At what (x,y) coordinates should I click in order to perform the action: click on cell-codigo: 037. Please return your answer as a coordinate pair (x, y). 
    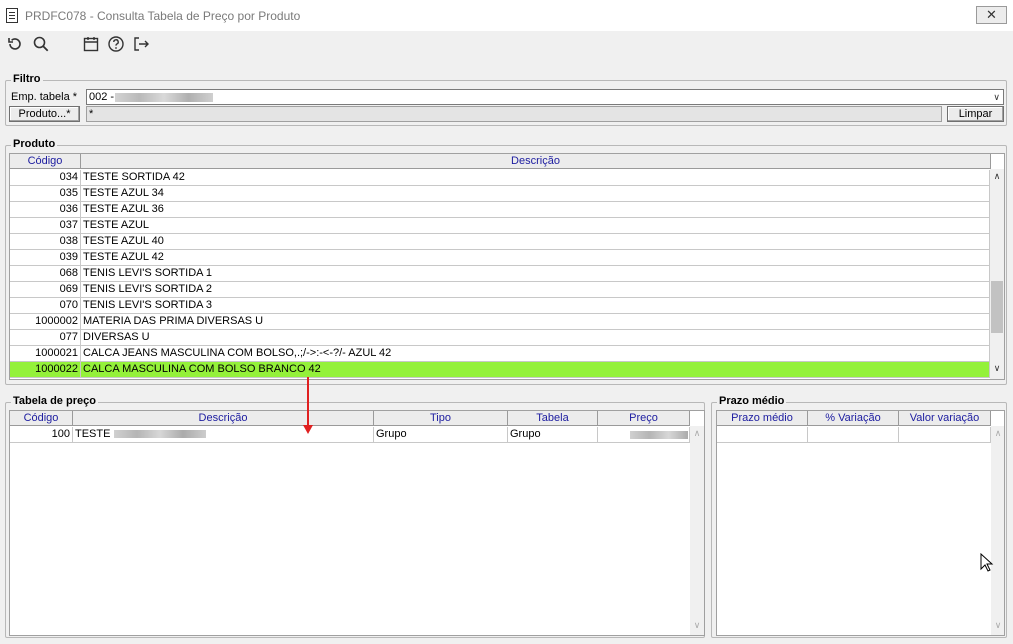
    Looking at the image, I should click on (45, 226).